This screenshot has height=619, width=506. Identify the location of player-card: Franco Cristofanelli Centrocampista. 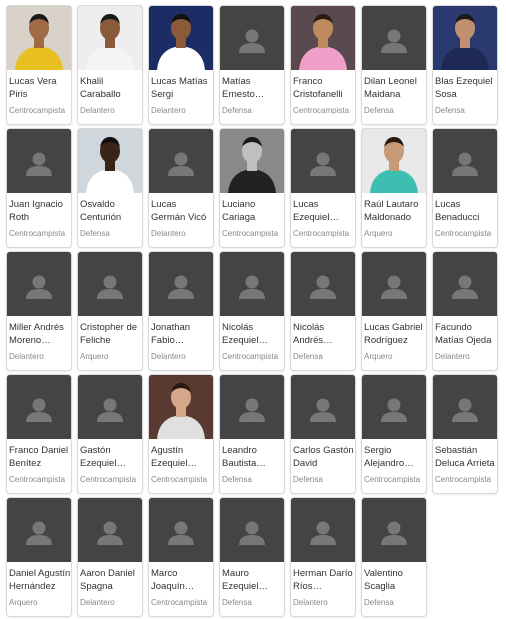
(323, 65).